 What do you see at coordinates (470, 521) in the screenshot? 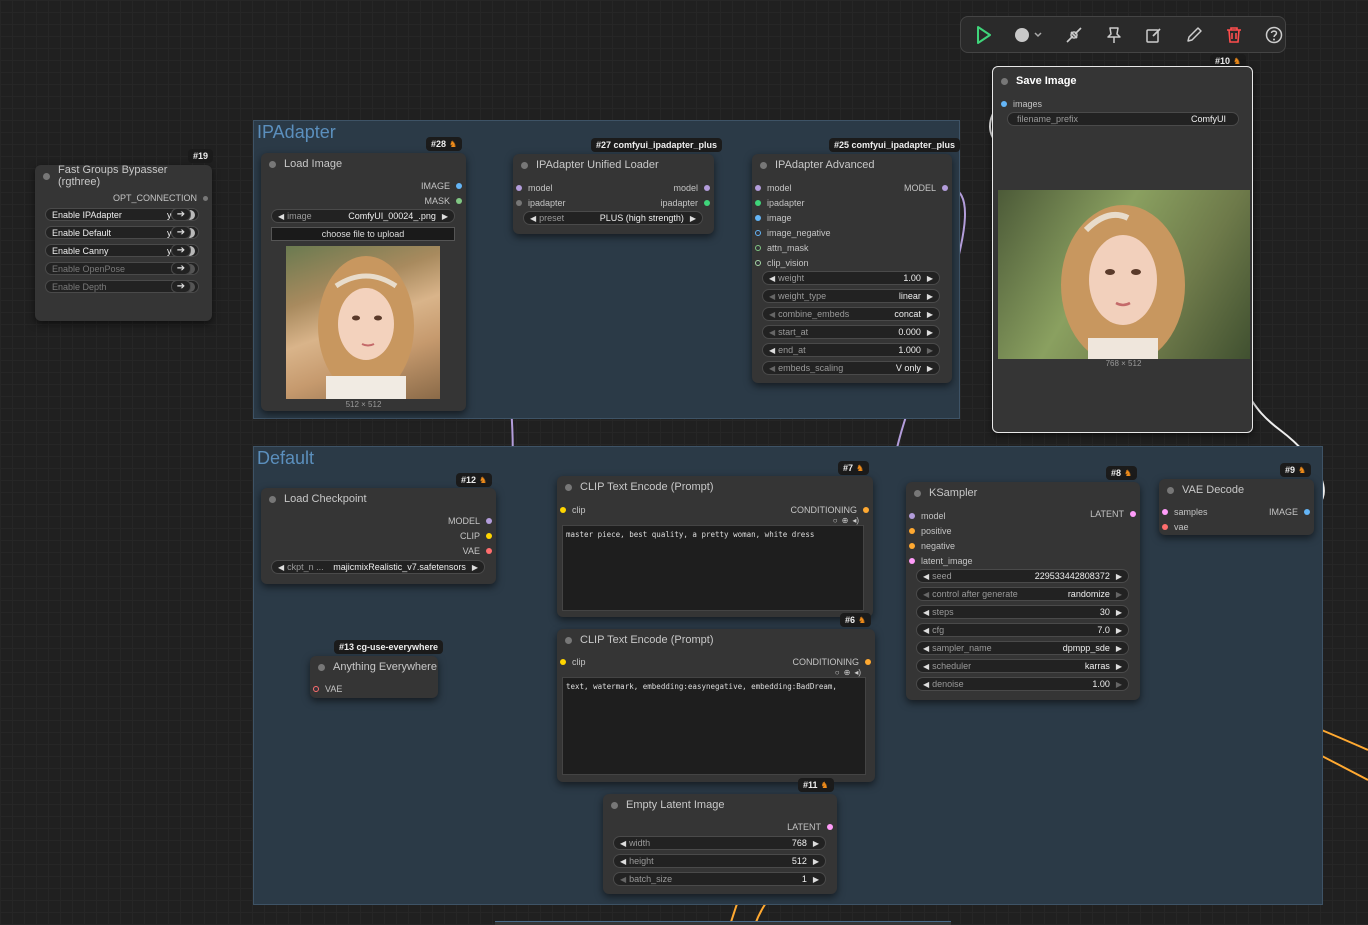
I see `output-slot-model: MODEL` at bounding box center [470, 521].